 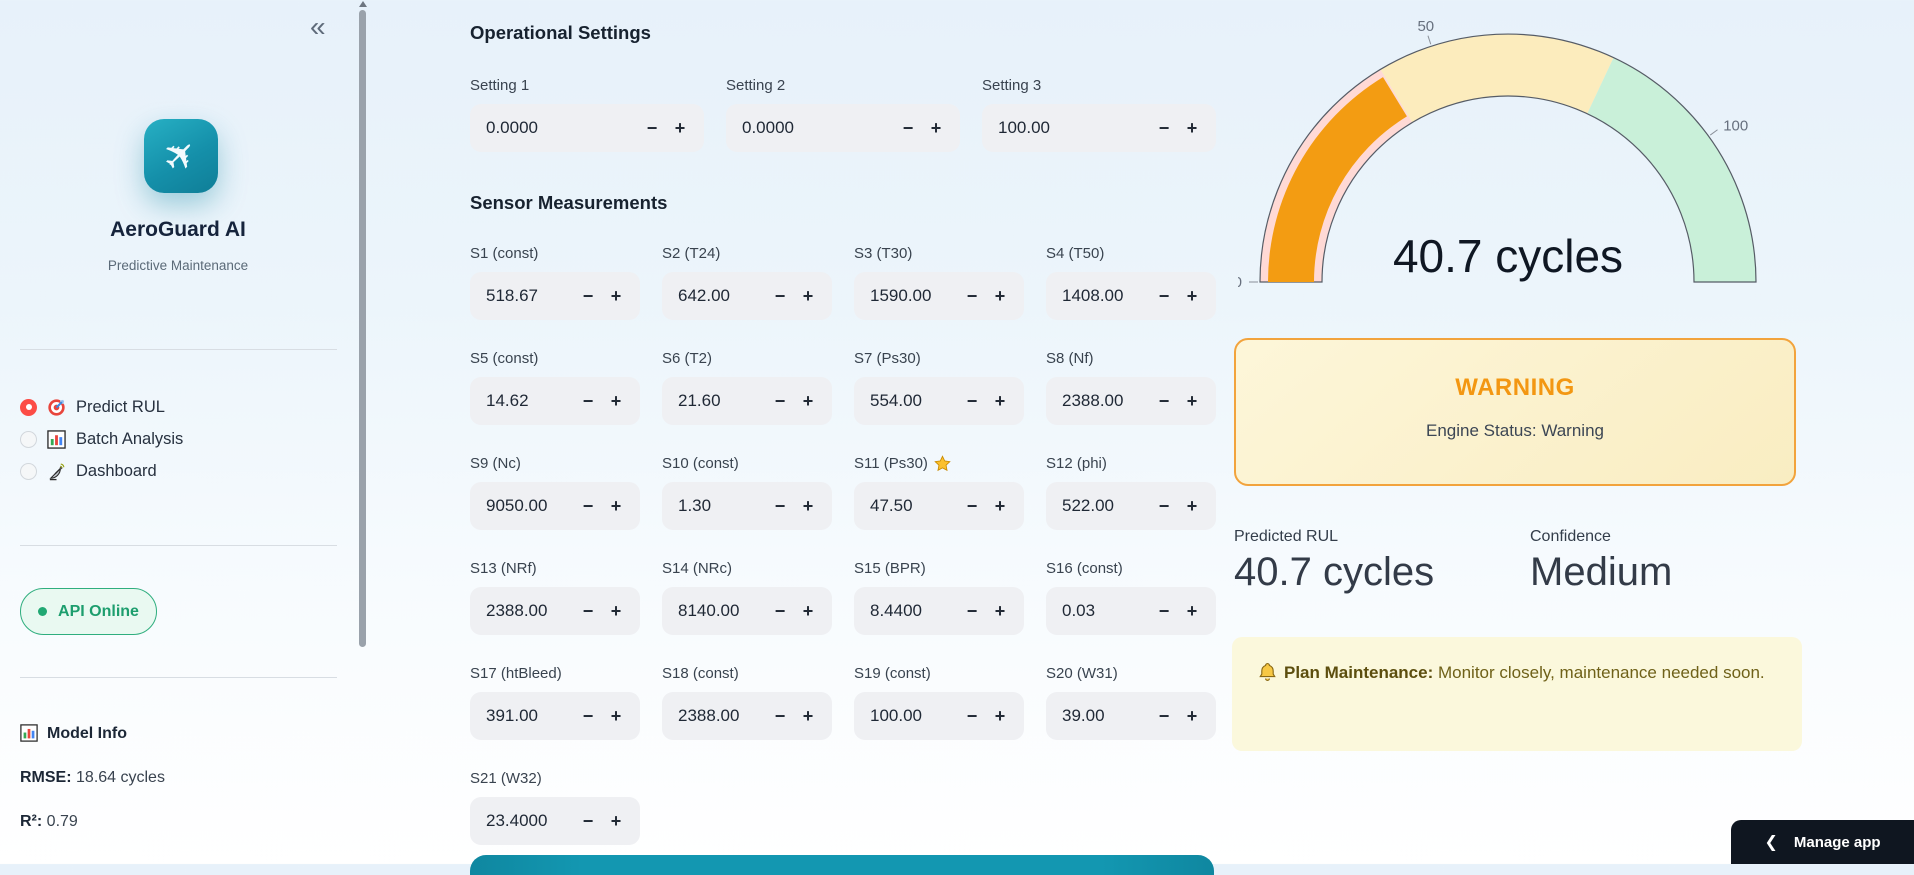 I want to click on number-input: 9050.00 − +, so click(x=555, y=506).